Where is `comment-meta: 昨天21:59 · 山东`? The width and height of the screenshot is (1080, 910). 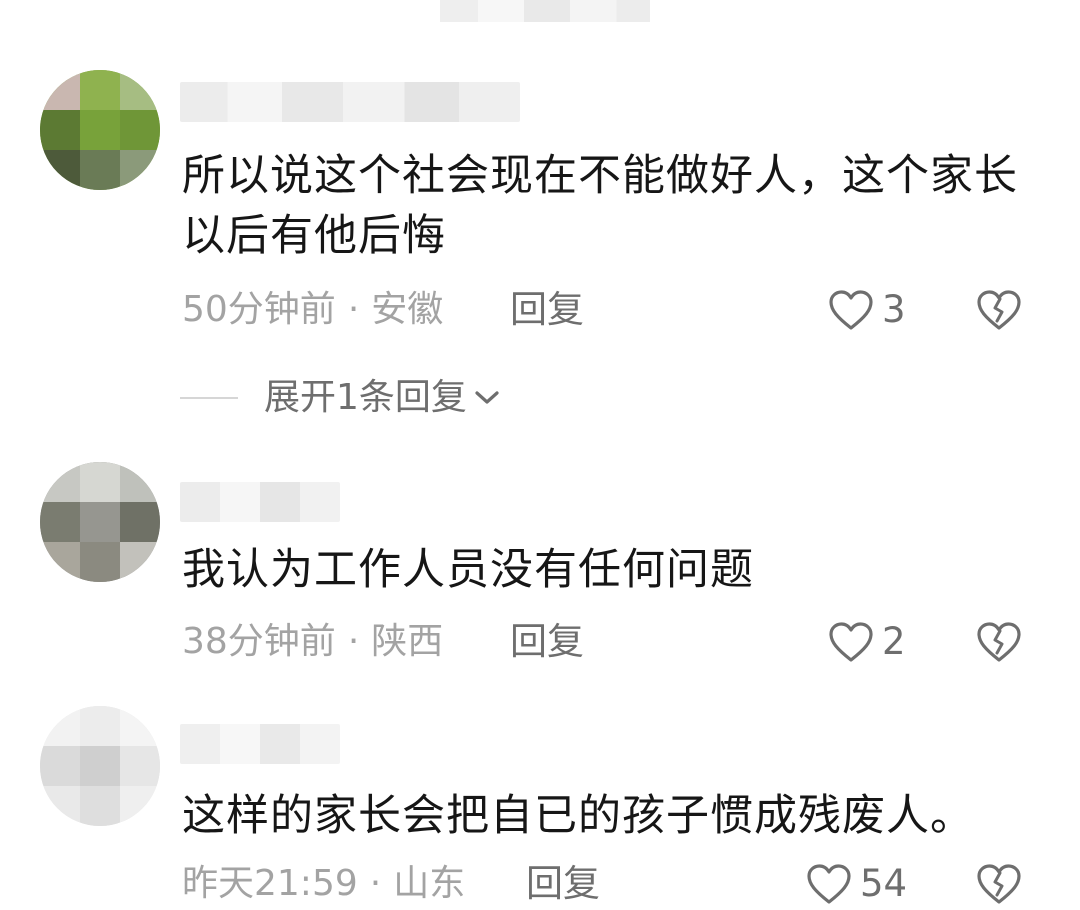 comment-meta: 昨天21:59 · 山东 is located at coordinates (323, 884).